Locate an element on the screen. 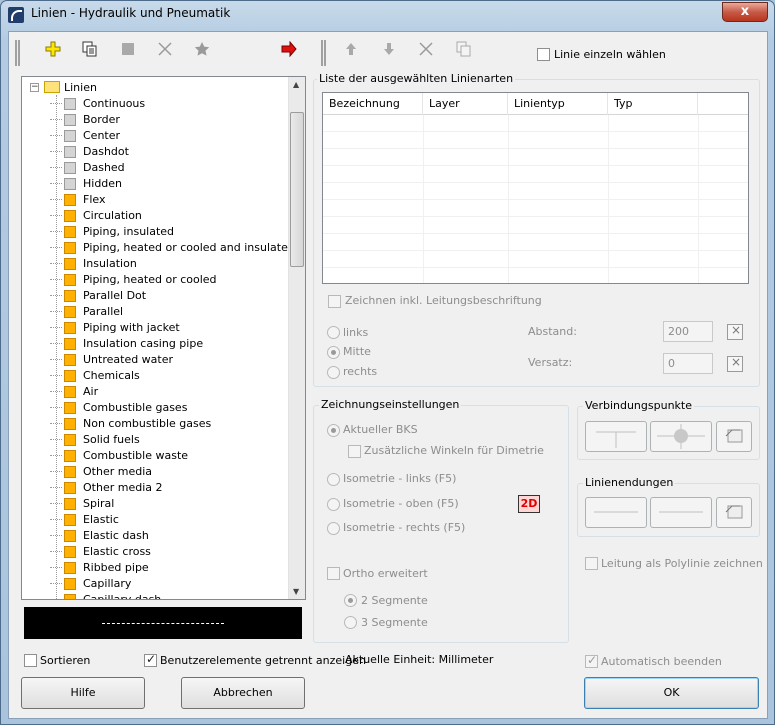 This screenshot has width=775, height=725. iso-links-label: Isometrie - links (F5) is located at coordinates (400, 478).